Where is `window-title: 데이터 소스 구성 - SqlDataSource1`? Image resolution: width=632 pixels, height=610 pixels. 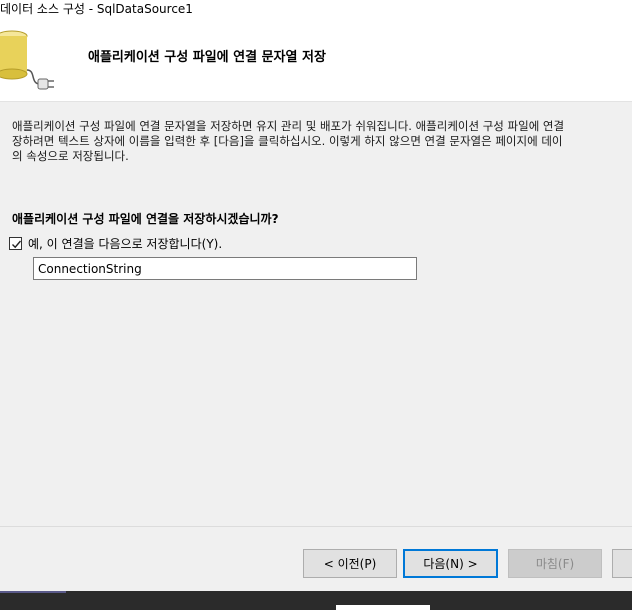
window-title: 데이터 소스 구성 - SqlDataSource1 is located at coordinates (316, 9).